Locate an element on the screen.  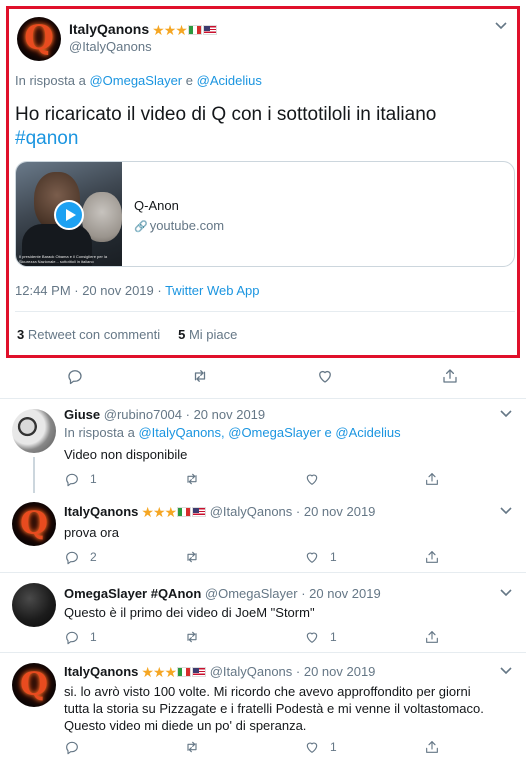
link-icon: 🔗 is located at coordinates (141, 227).